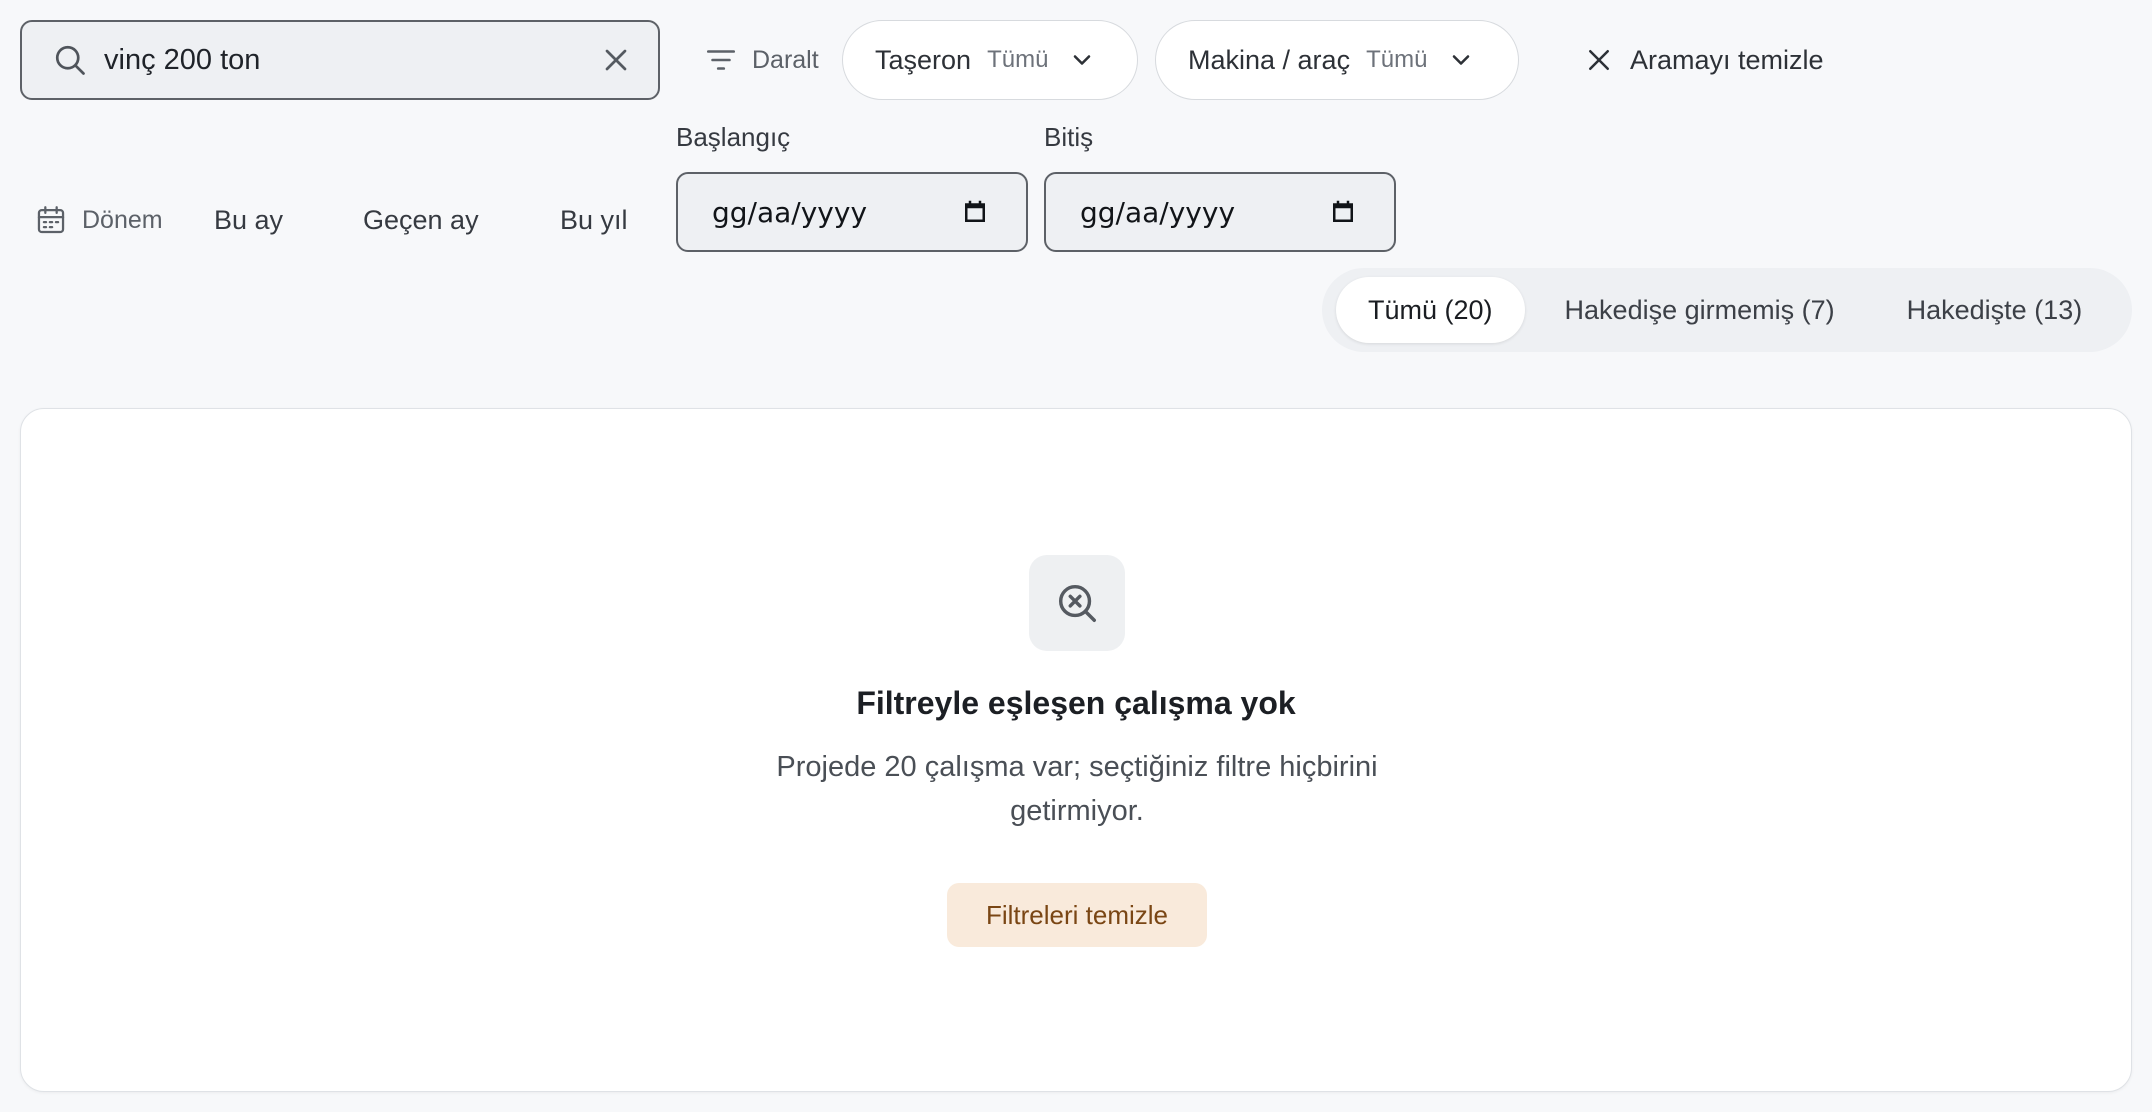 The image size is (2152, 1112). I want to click on taseron-dropdown-label: Taşeron, so click(923, 59).